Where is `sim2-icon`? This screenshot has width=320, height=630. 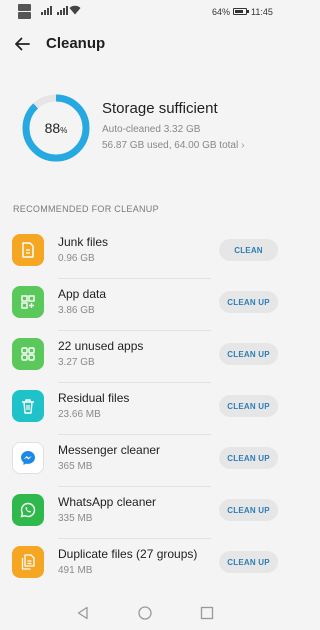 sim2-icon is located at coordinates (24, 15).